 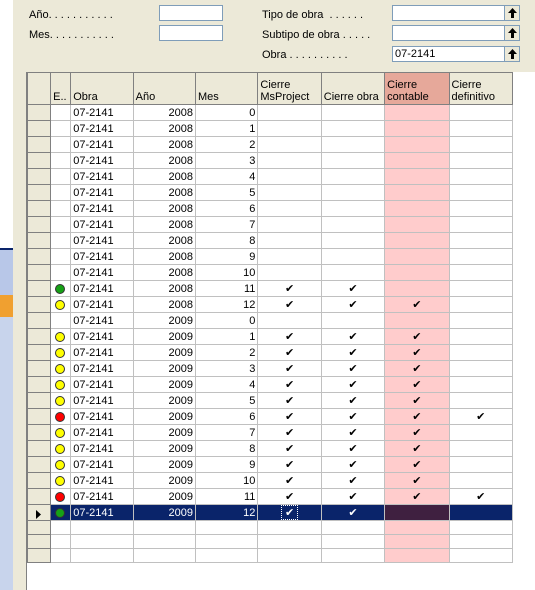 What do you see at coordinates (102, 88) in the screenshot?
I see `col-header-obra: Obra` at bounding box center [102, 88].